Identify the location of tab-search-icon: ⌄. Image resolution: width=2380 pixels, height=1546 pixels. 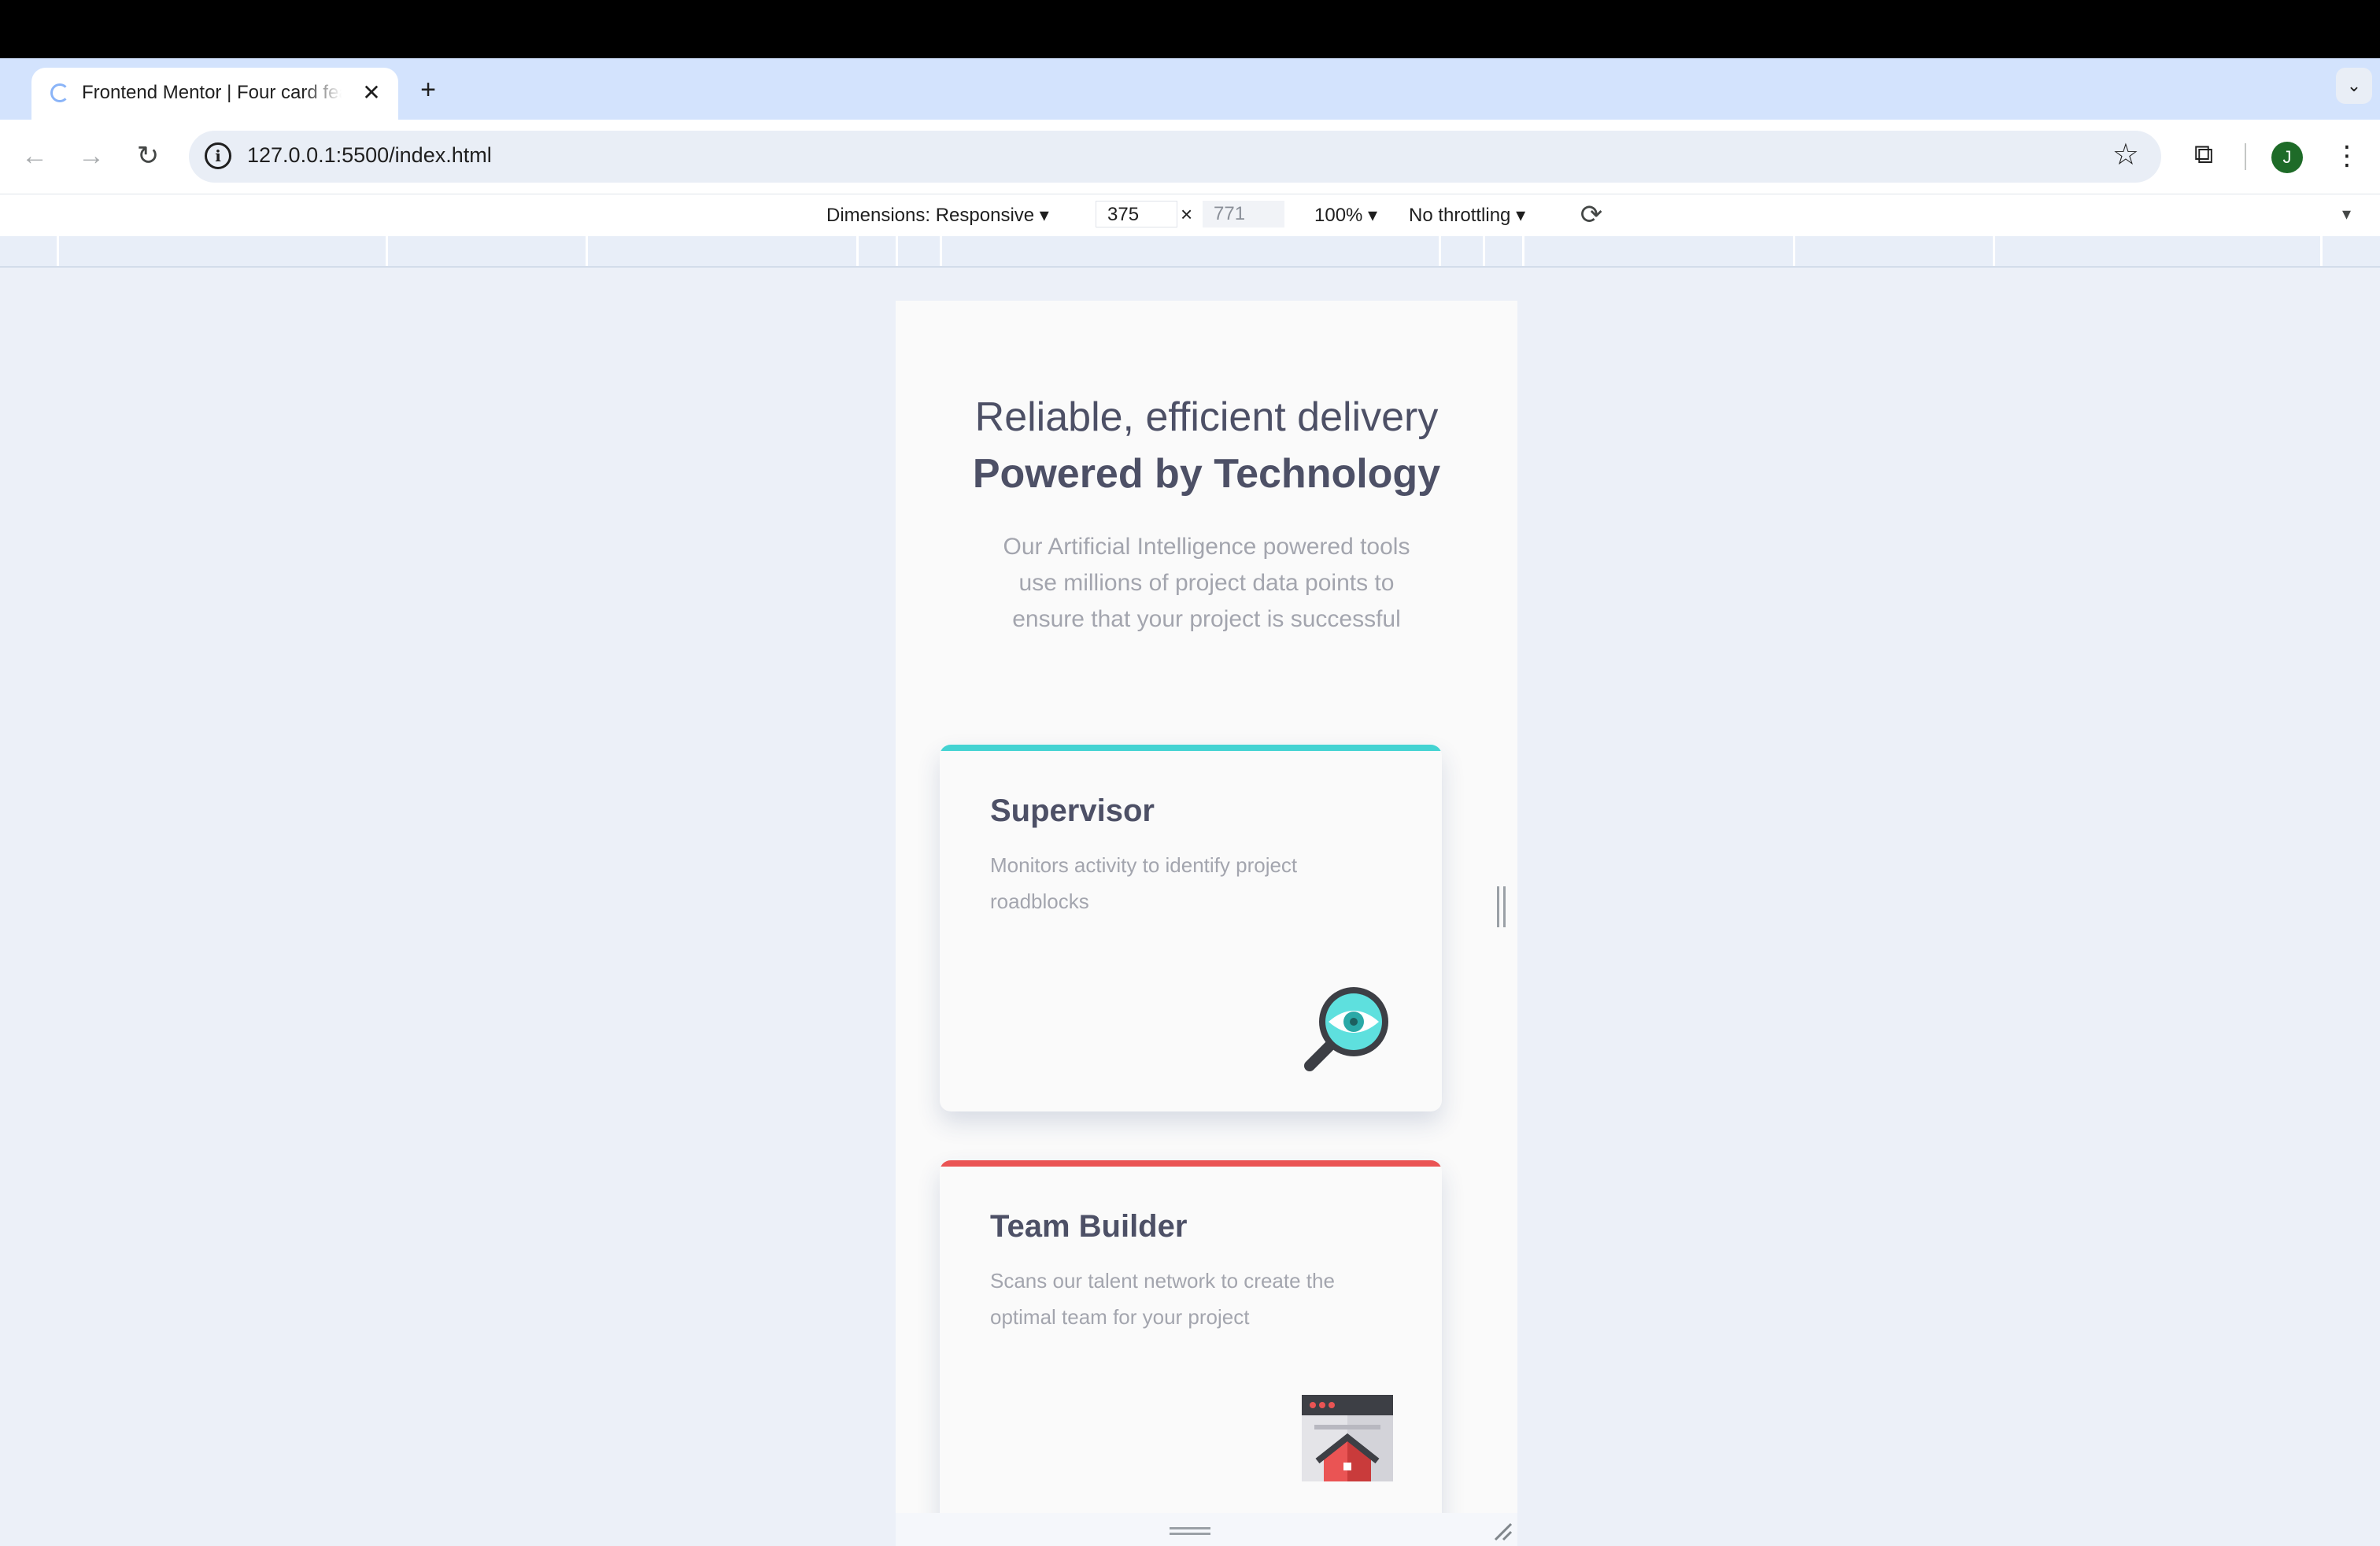
(2354, 86).